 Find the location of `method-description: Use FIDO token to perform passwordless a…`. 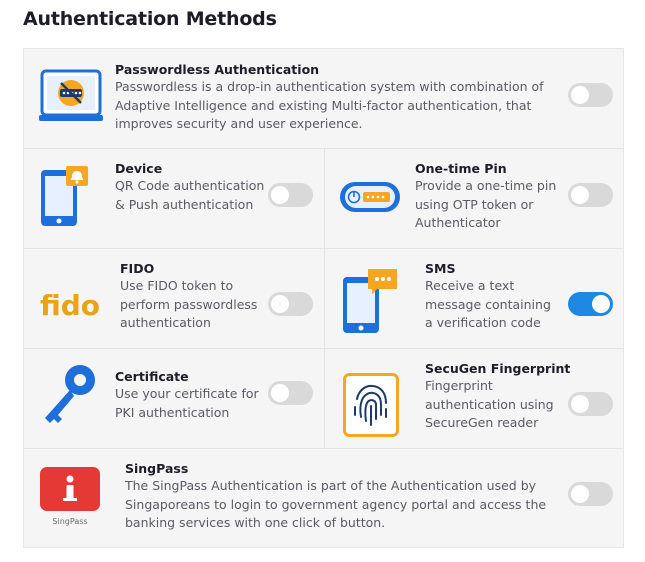

method-description: Use FIDO token to perform passwordless a… is located at coordinates (189, 304).